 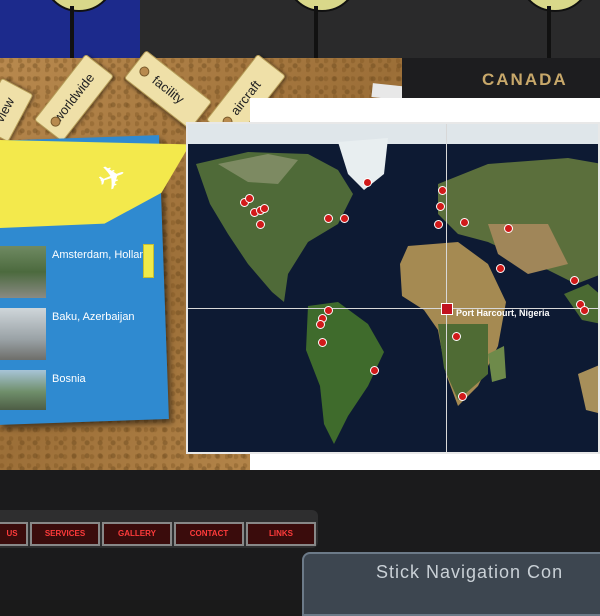 I want to click on crosshair-vertical, so click(x=446, y=288).